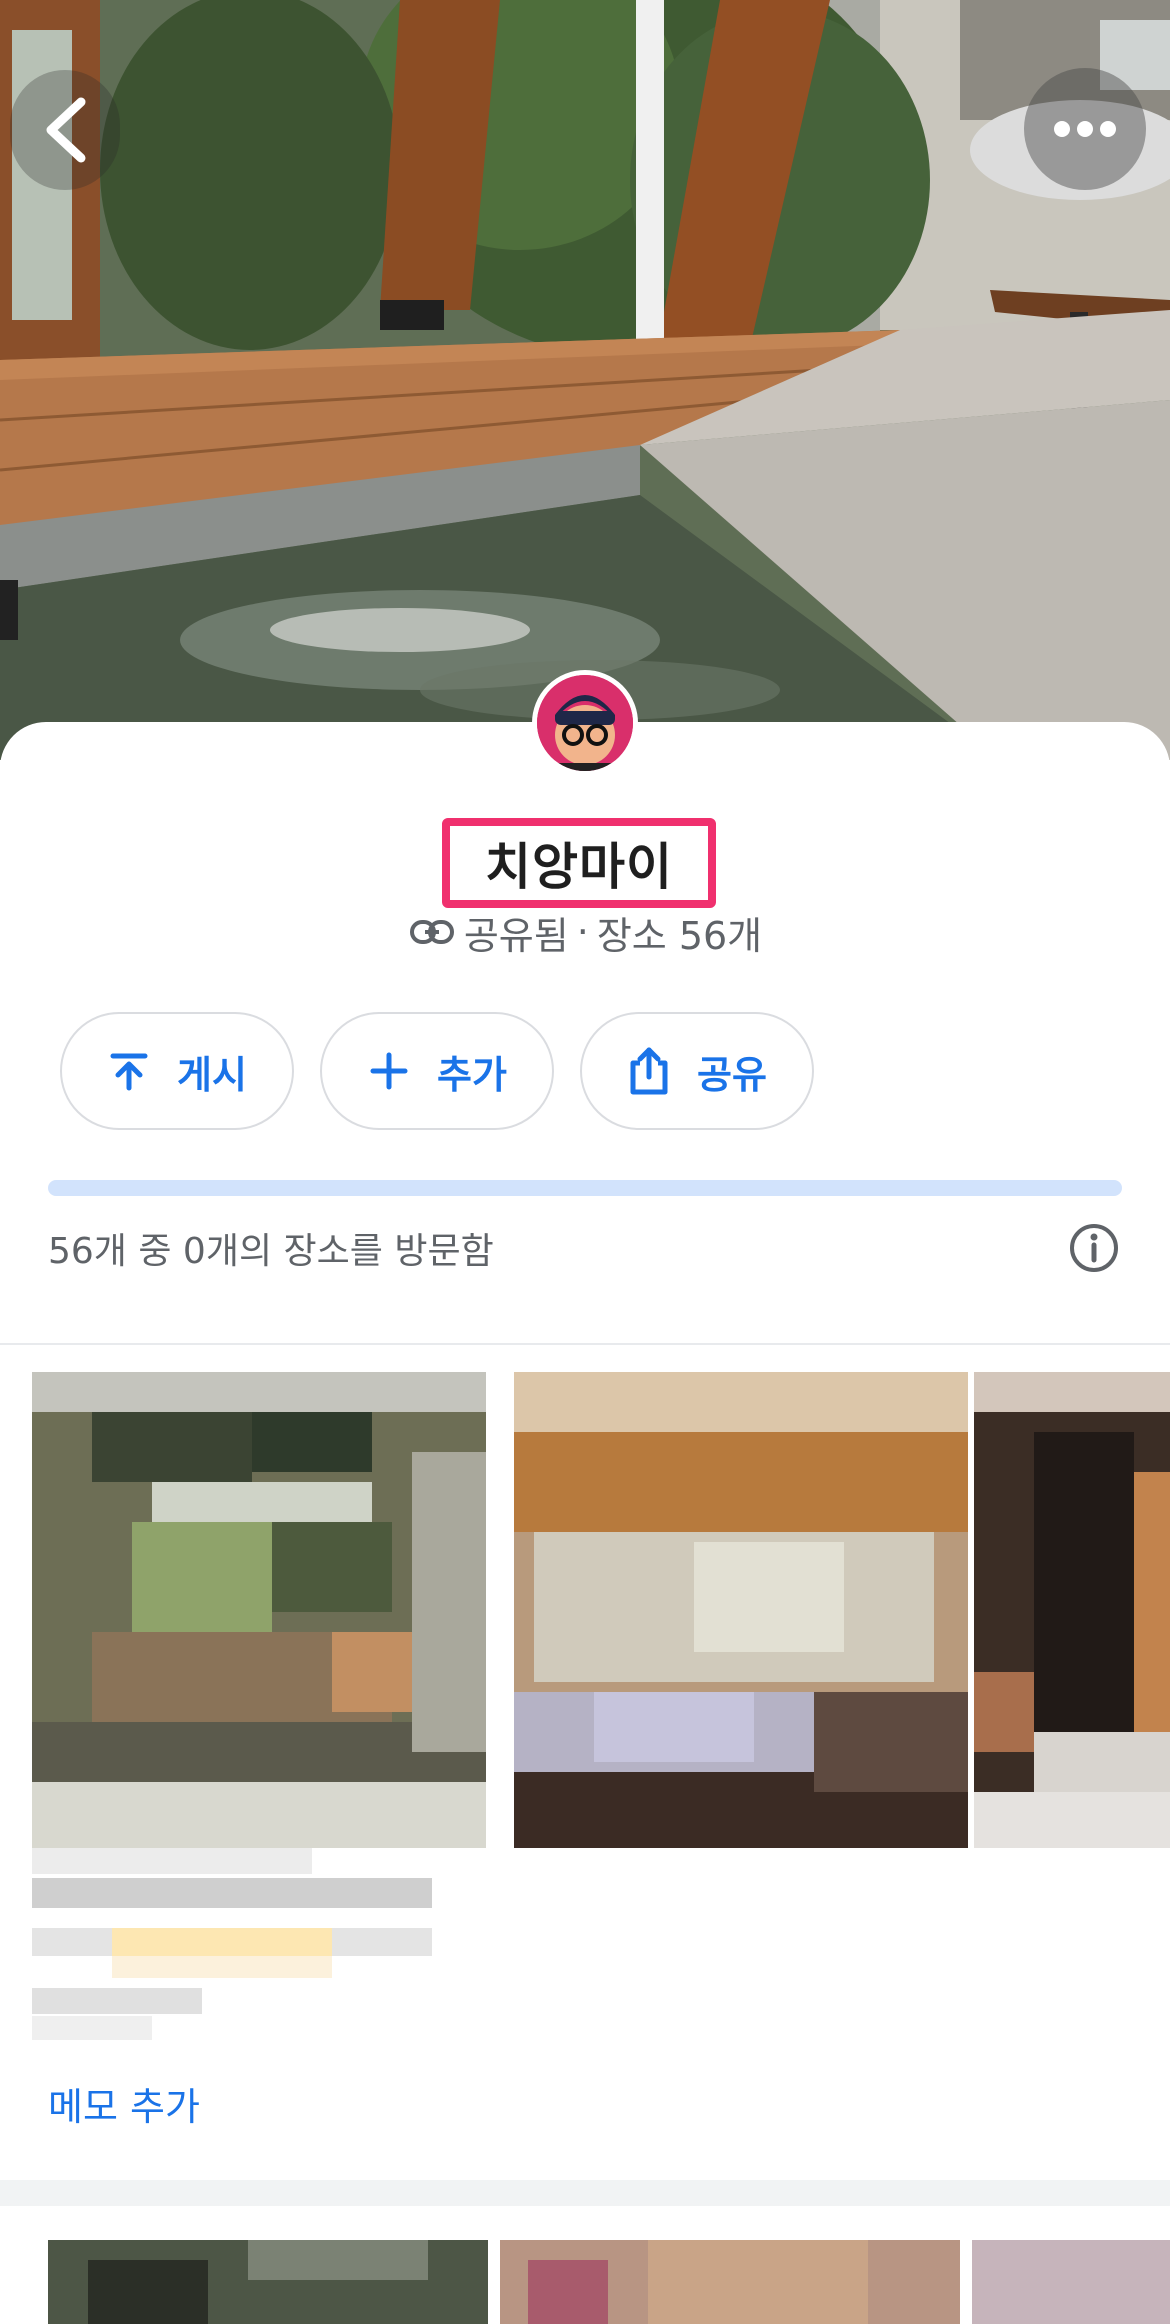  I want to click on add-button: 추가, so click(437, 1071).